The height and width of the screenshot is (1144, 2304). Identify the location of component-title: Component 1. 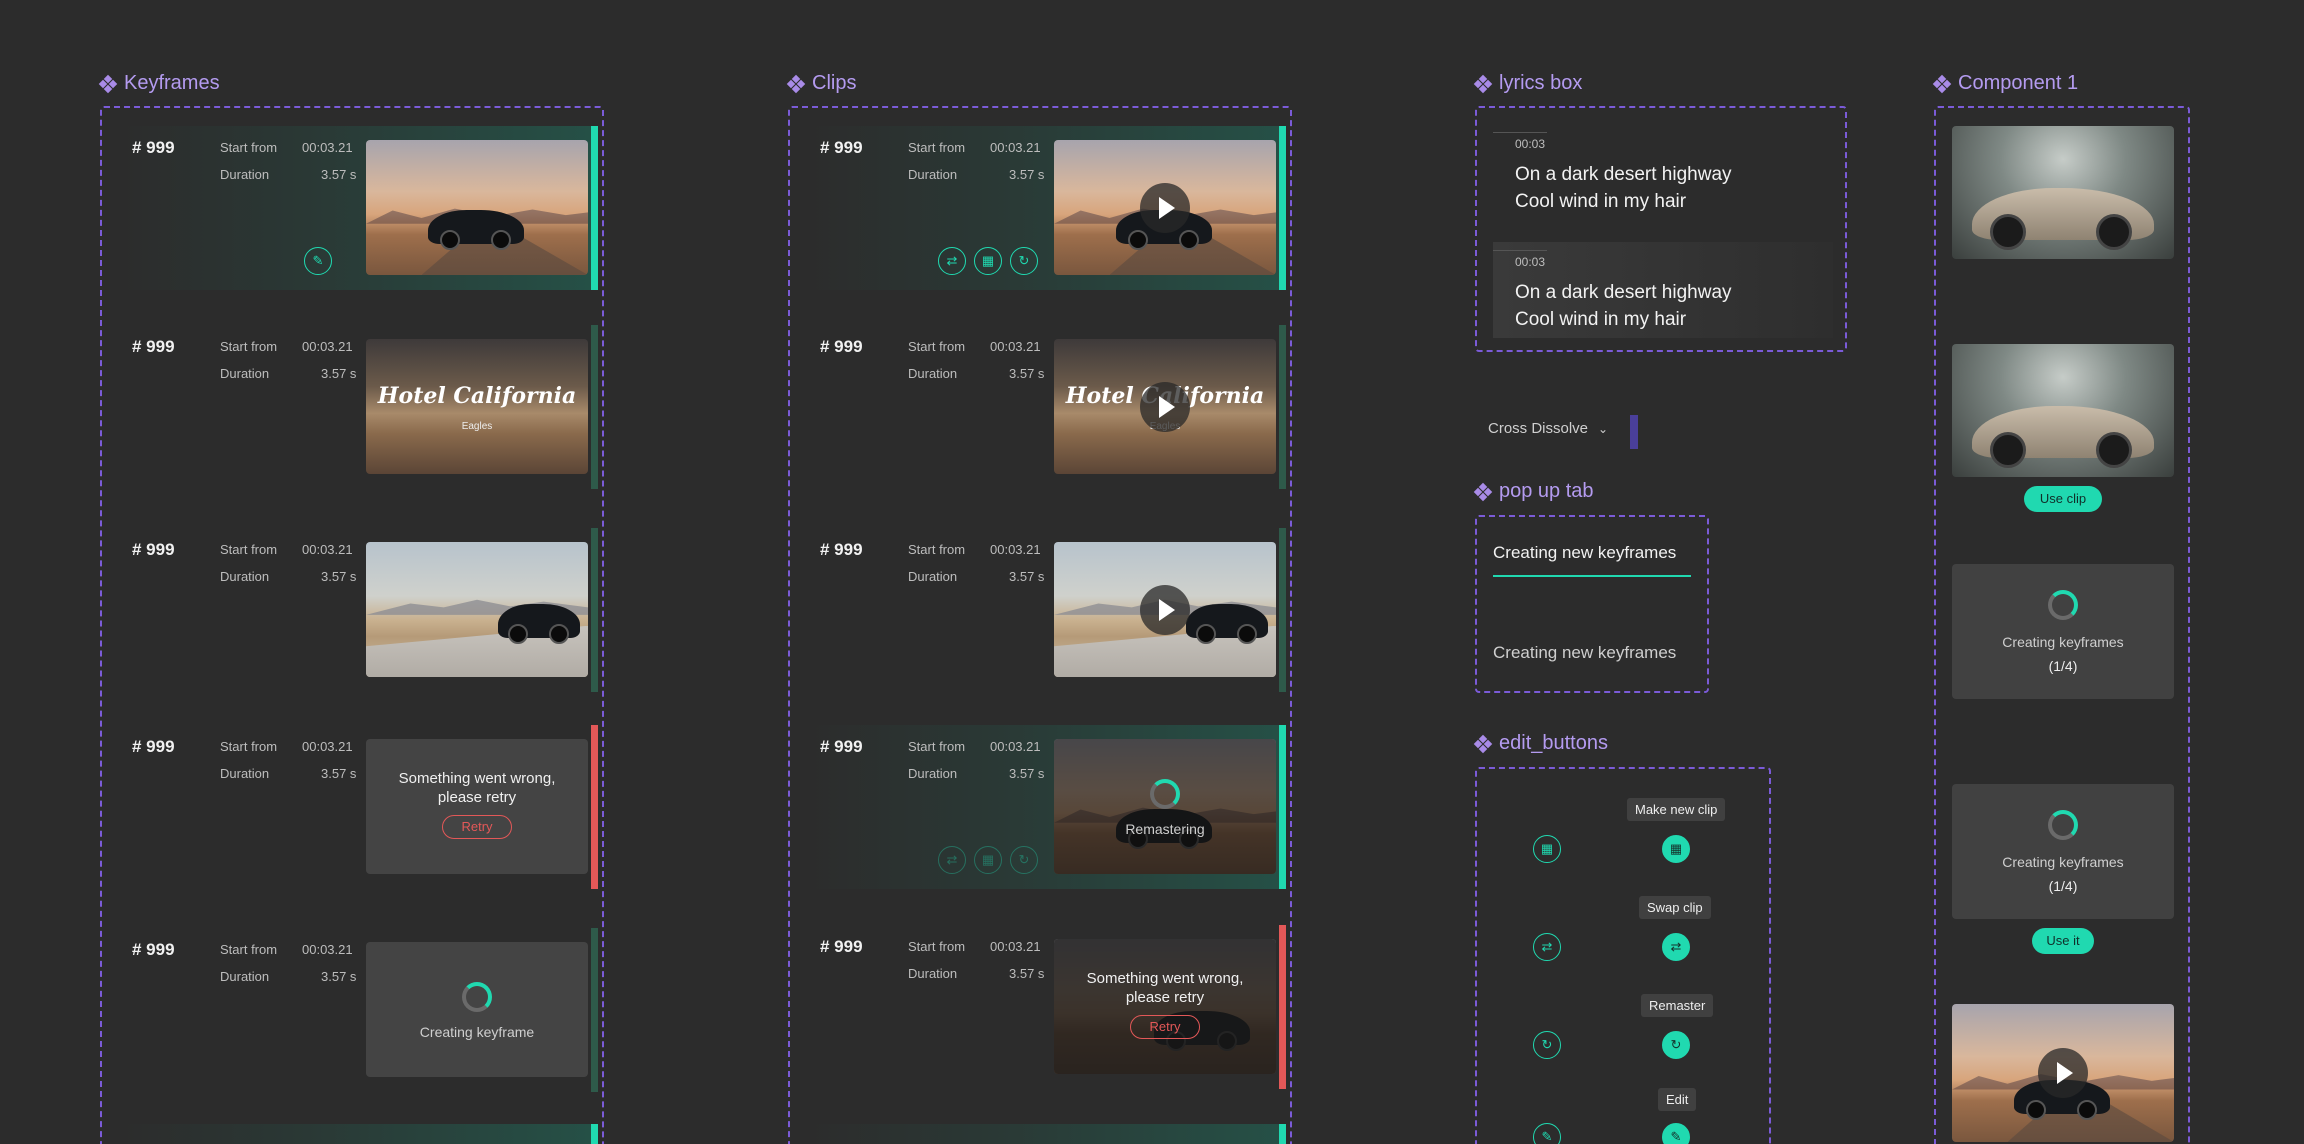
(2005, 83).